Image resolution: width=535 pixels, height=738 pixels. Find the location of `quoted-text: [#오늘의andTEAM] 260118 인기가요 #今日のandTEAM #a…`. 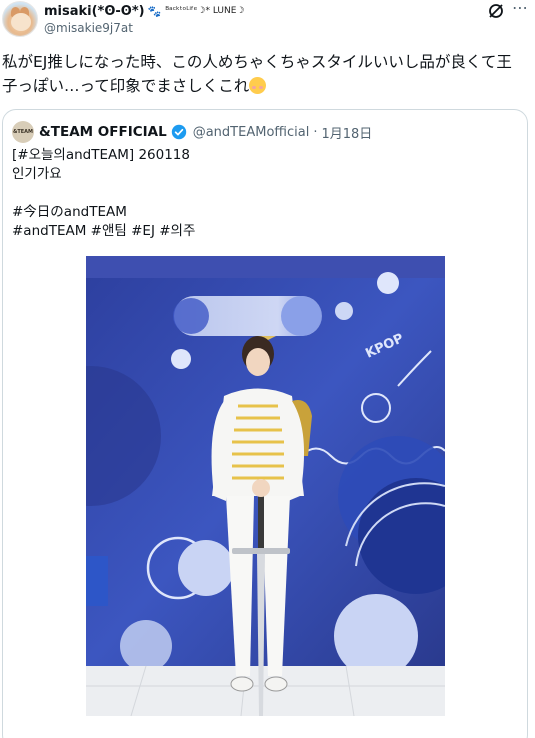

quoted-text: [#오늘의andTEAM] 260118 인기가요 #今日のandTEAM #a… is located at coordinates (262, 193).